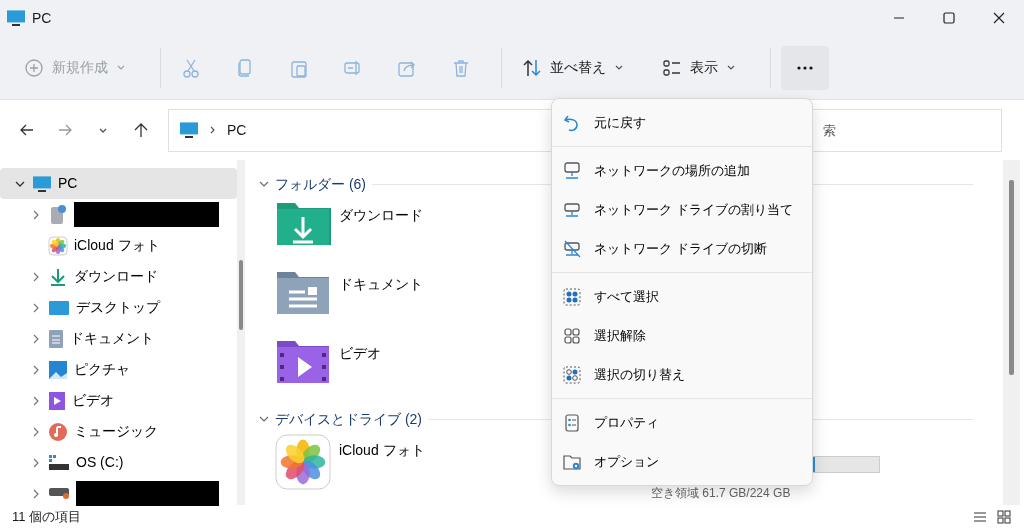  I want to click on folder-item: ビデオ, so click(323, 370).